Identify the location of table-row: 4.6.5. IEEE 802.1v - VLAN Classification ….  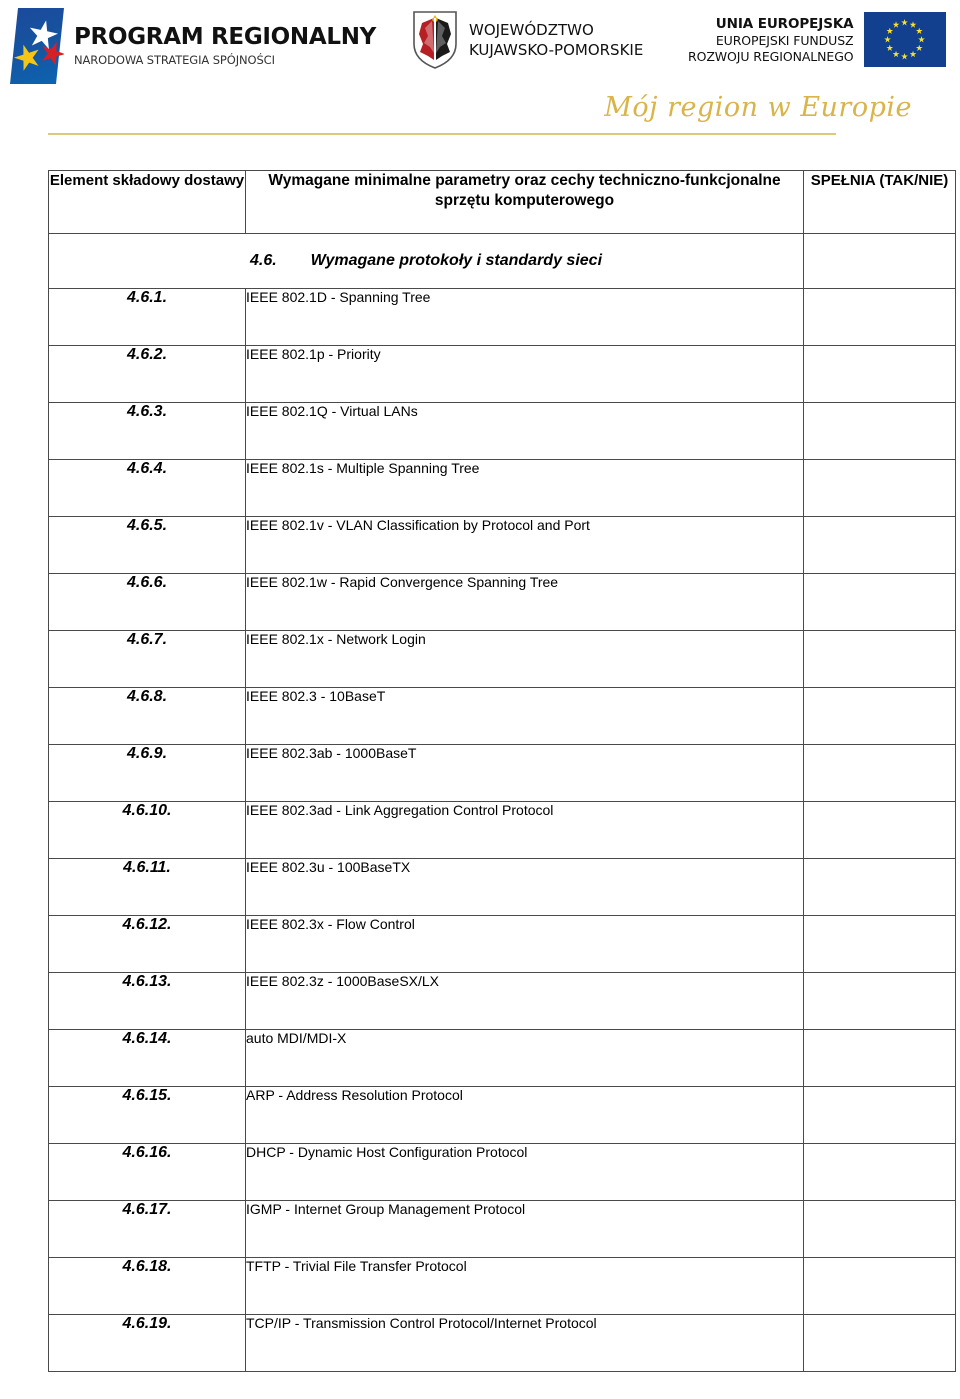
(502, 545).